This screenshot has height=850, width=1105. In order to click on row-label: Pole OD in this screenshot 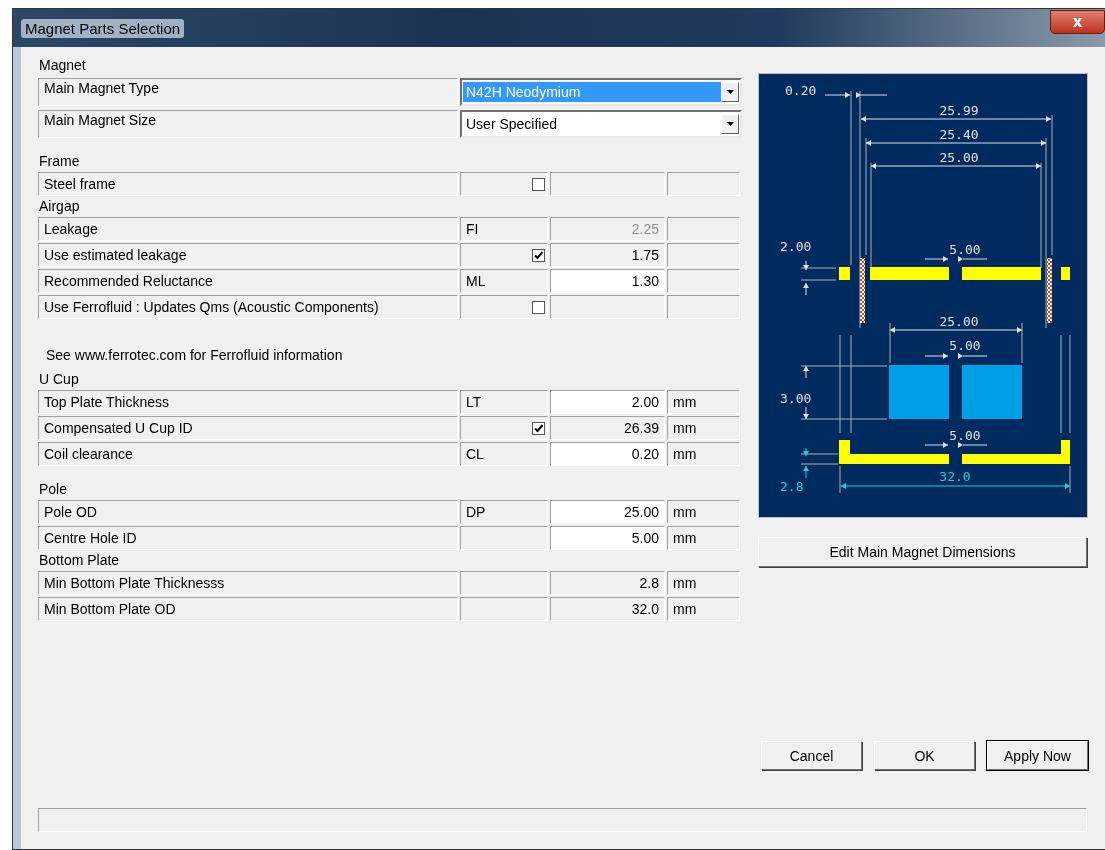, I will do `click(248, 512)`.